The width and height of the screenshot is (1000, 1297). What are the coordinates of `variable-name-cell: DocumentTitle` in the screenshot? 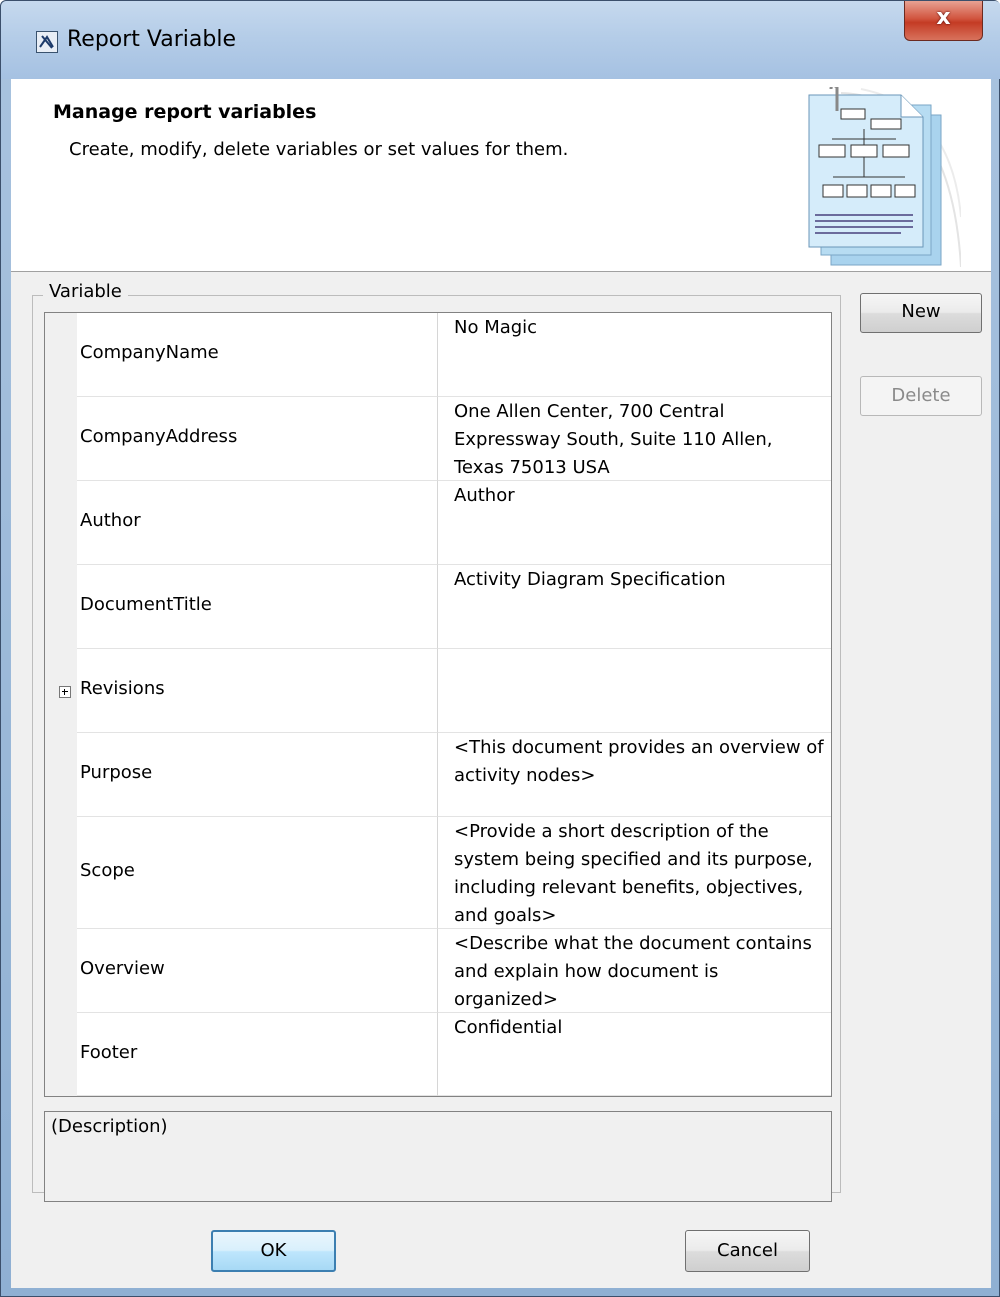 It's located at (257, 607).